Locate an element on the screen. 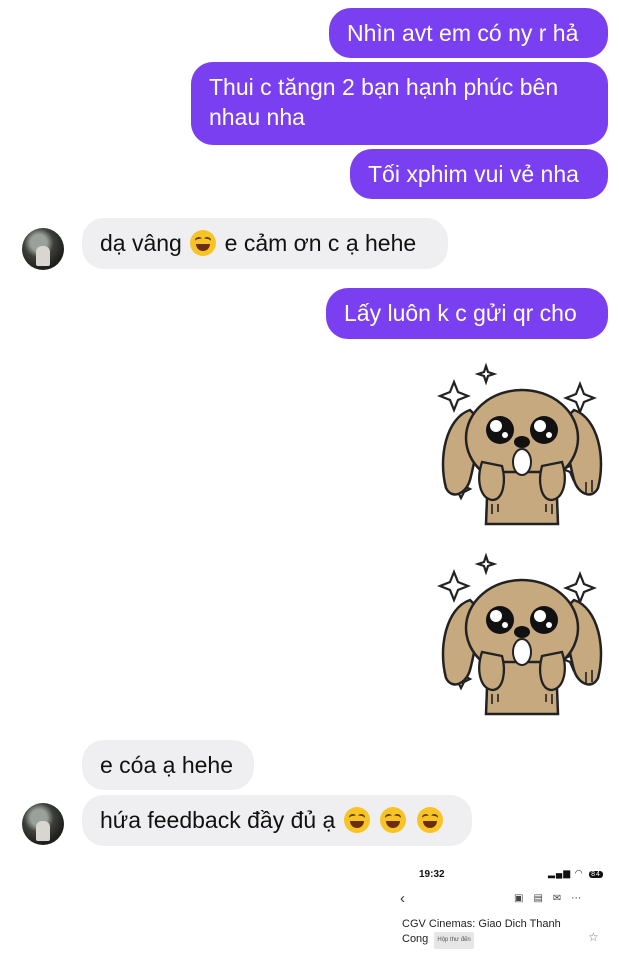 The width and height of the screenshot is (619, 960). battery-icon: 84 is located at coordinates (596, 874).